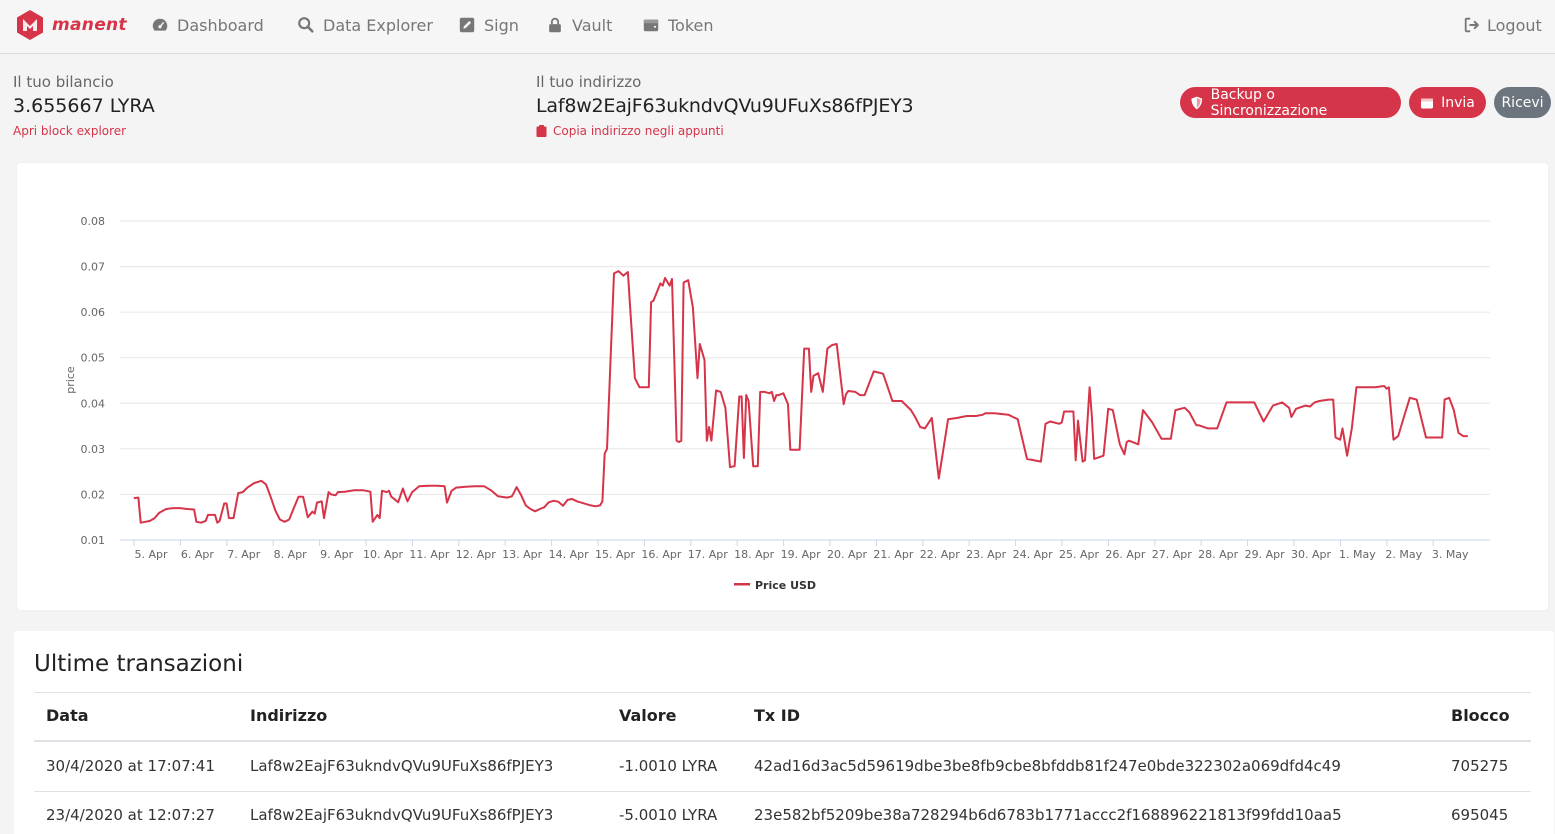 This screenshot has height=834, width=1555. I want to click on y-tick-label: 0.07, so click(93, 267).